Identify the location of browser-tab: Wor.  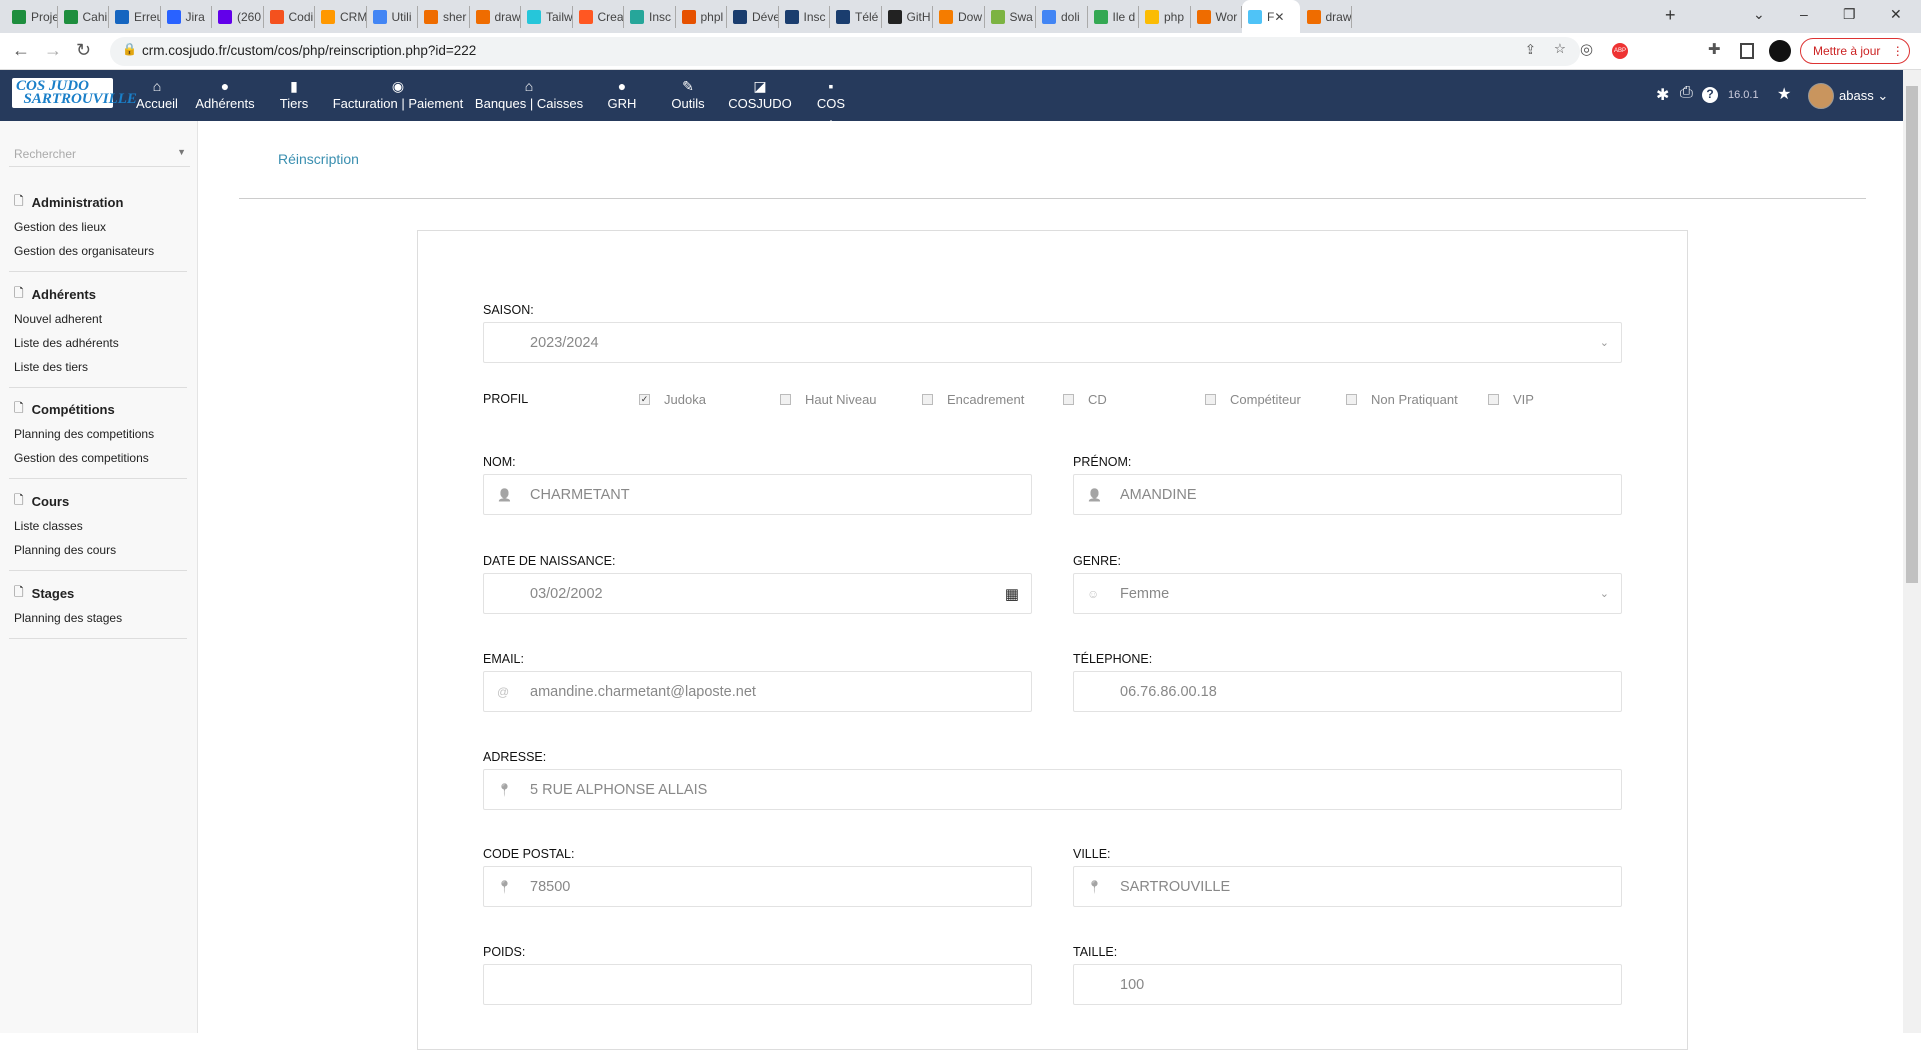
(1216, 17).